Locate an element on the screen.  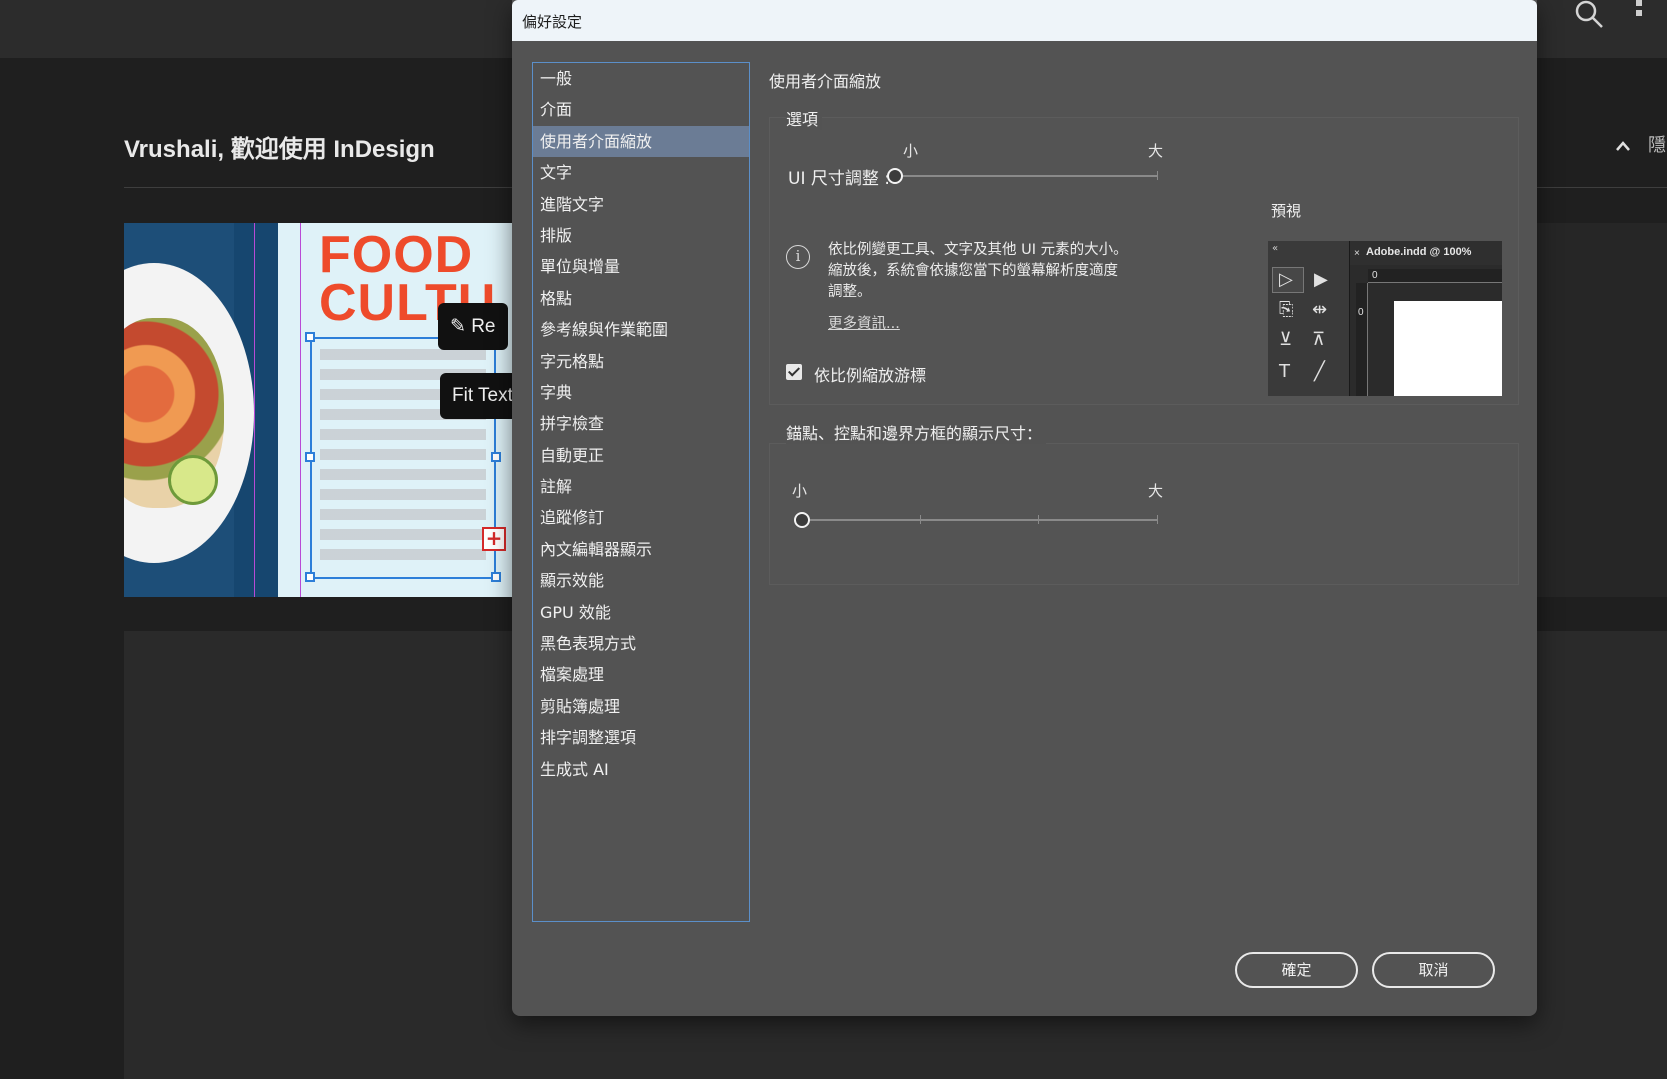
apps-grid-icon is located at coordinates (1646, 13).